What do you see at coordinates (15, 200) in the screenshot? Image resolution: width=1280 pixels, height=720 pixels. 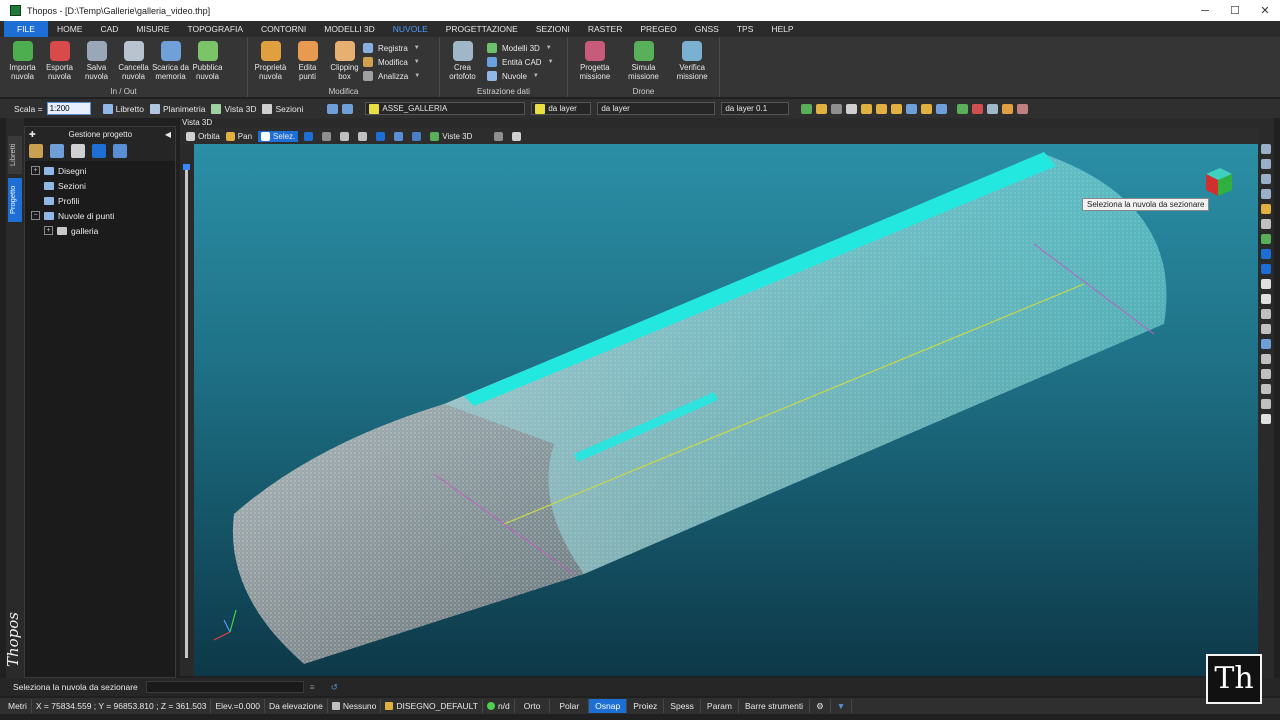 I see `tab-progetto: Progetto` at bounding box center [15, 200].